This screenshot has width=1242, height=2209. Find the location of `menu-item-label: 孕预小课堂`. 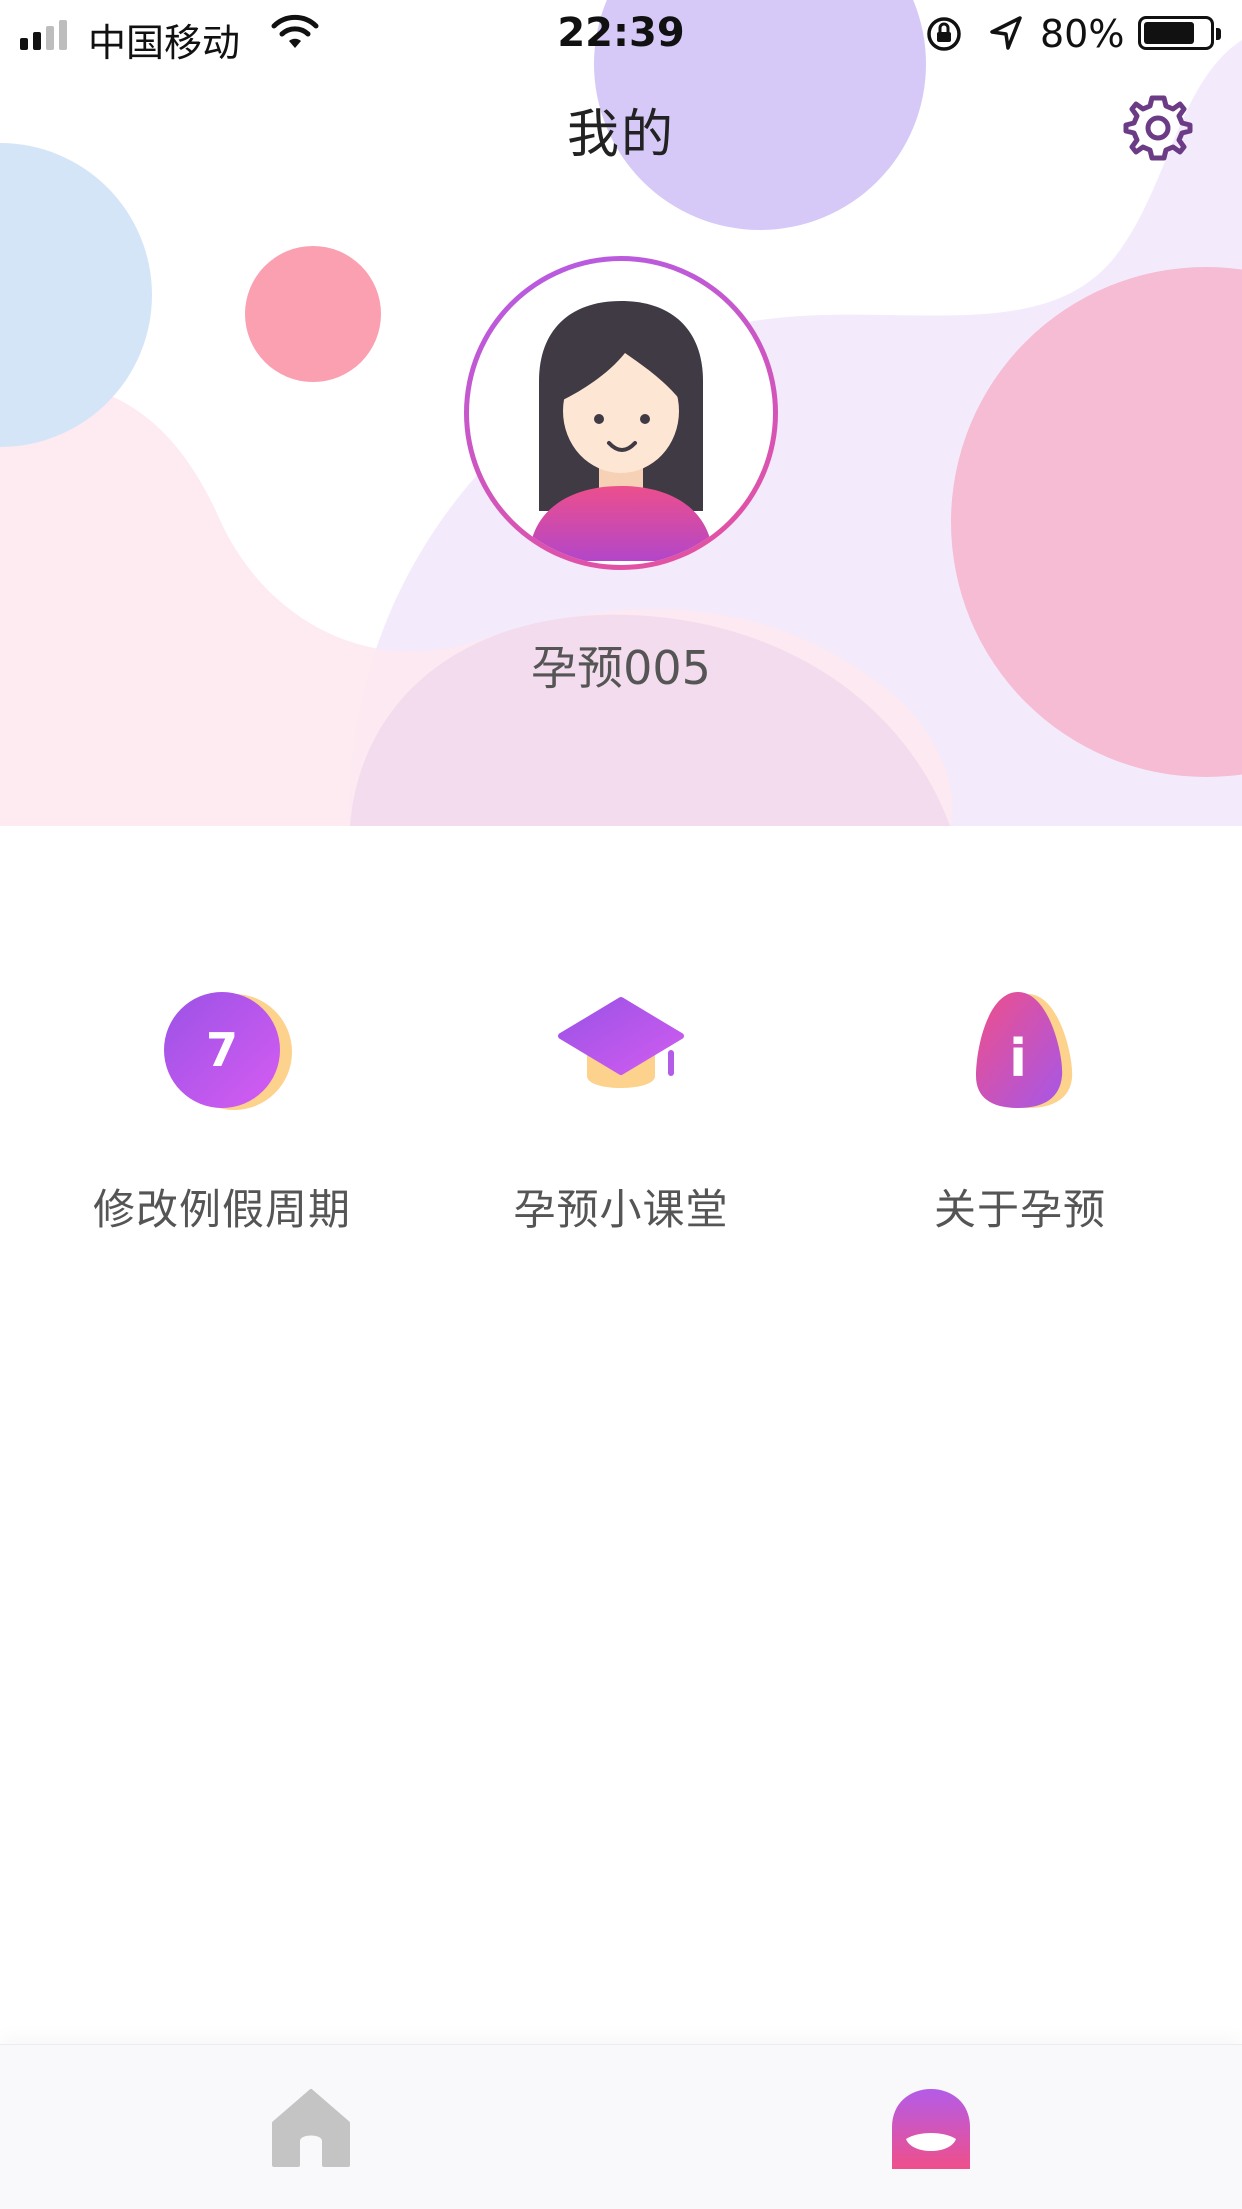

menu-item-label: 孕预小课堂 is located at coordinates (621, 1209).